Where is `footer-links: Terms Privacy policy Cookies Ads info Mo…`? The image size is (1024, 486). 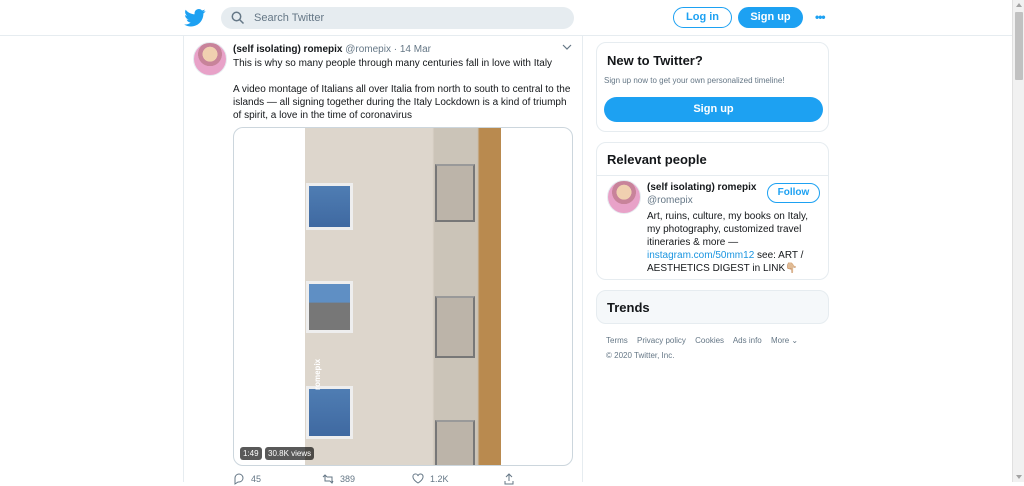 footer-links: Terms Privacy policy Cookies Ads info Mo… is located at coordinates (705, 340).